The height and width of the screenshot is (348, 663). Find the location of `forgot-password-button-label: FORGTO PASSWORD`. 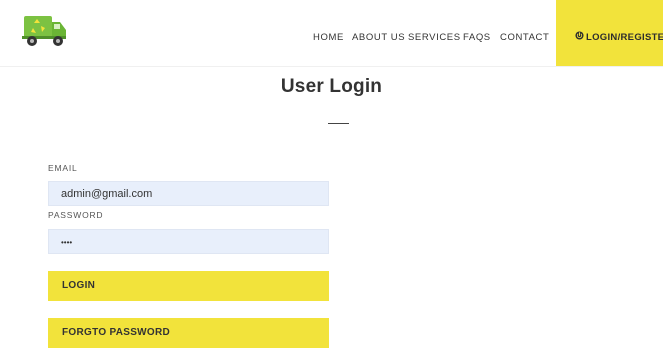

forgot-password-button-label: FORGTO PASSWORD is located at coordinates (116, 332).